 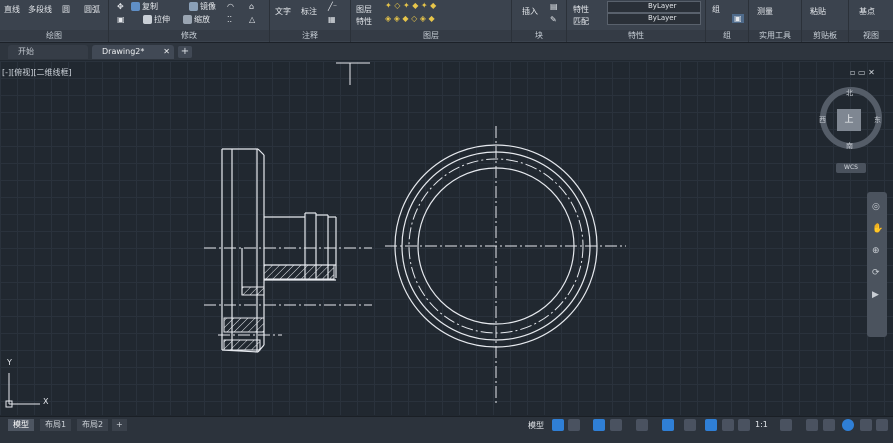 I want to click on utilities-panel-title: 实用工具, so click(x=775, y=35).